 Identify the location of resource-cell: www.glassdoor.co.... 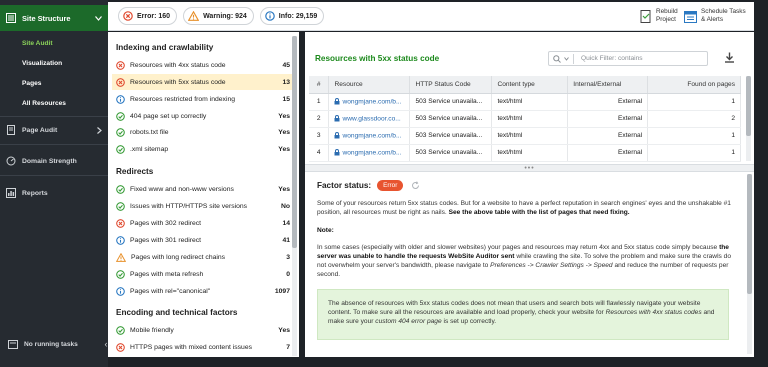
(369, 119).